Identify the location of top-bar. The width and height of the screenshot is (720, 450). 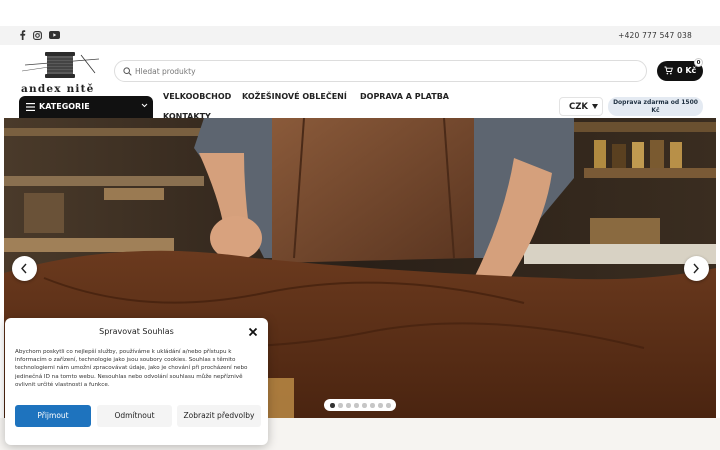
(360, 35).